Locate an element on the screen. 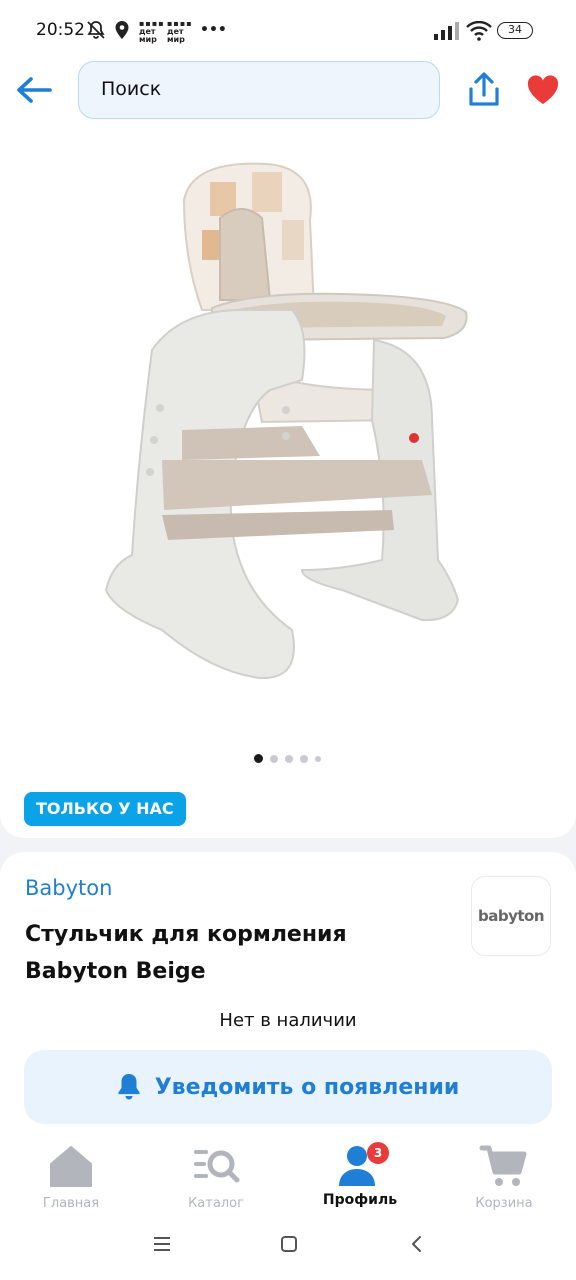 Image resolution: width=576 pixels, height=1280 pixels. status-more: ••• is located at coordinates (213, 30).